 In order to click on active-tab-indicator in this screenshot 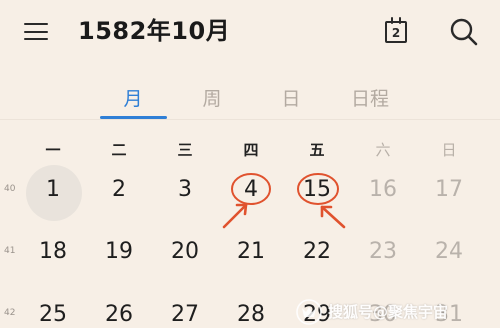, I will do `click(133, 117)`.